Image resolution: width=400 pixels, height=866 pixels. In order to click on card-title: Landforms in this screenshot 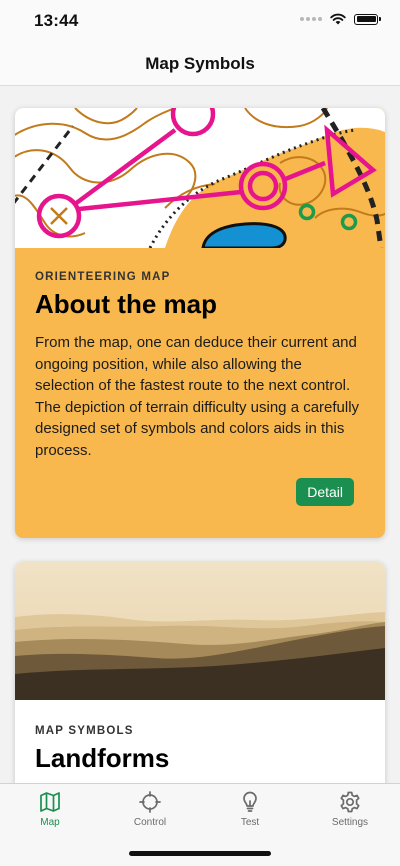, I will do `click(102, 758)`.